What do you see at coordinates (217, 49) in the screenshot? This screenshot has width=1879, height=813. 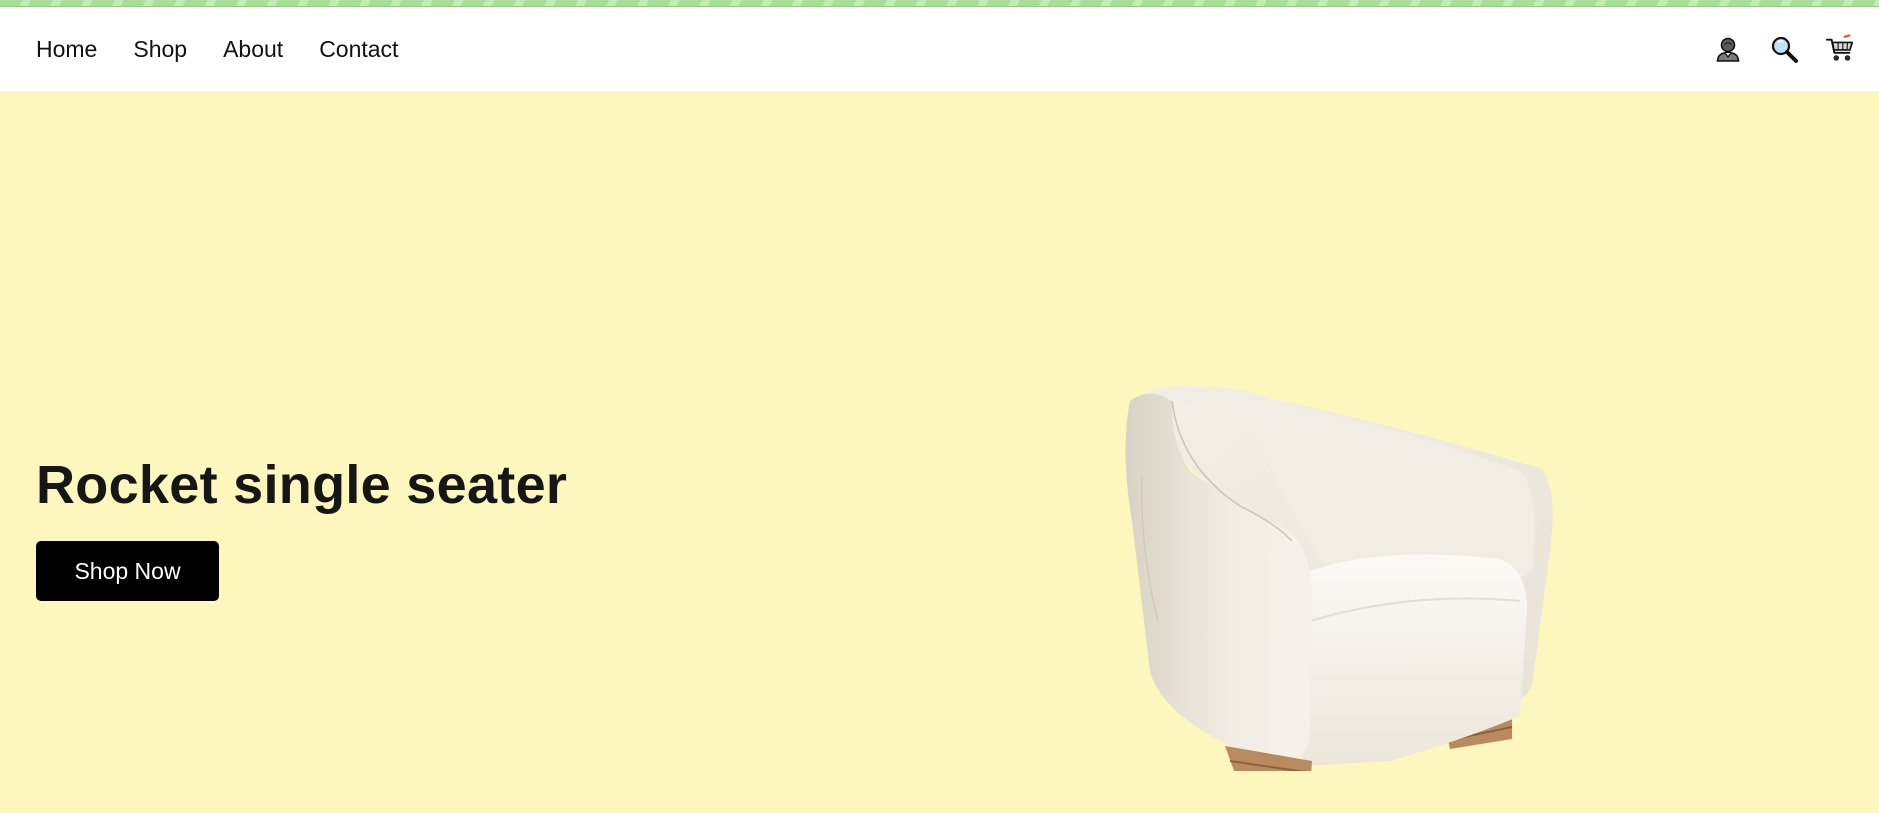 I see `nav-links: Home Shop About Contact` at bounding box center [217, 49].